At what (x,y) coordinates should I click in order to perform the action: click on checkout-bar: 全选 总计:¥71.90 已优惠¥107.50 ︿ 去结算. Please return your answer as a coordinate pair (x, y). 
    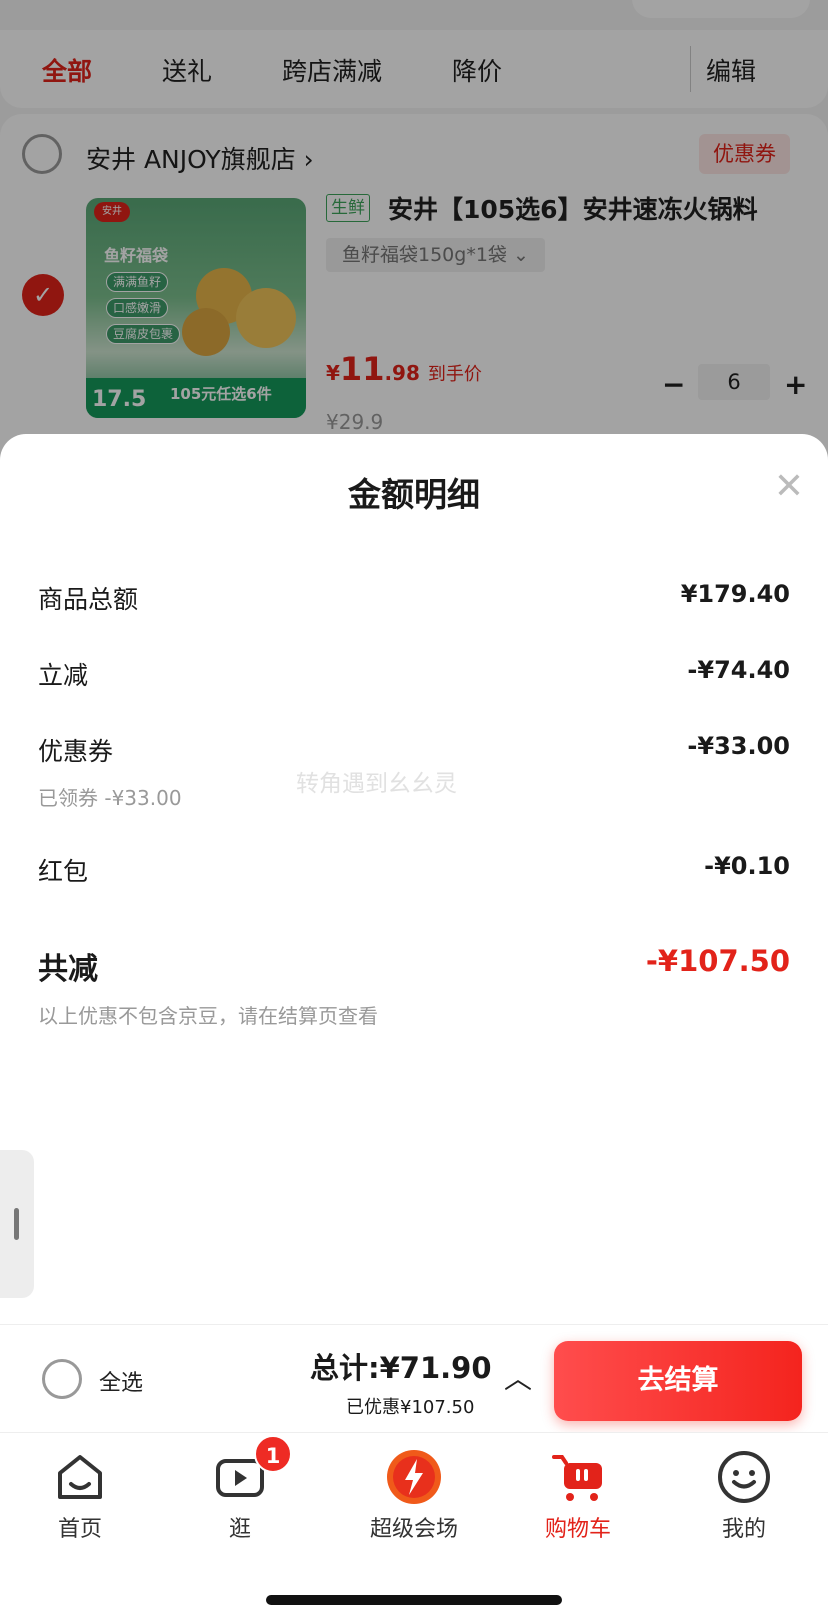
    Looking at the image, I should click on (414, 1378).